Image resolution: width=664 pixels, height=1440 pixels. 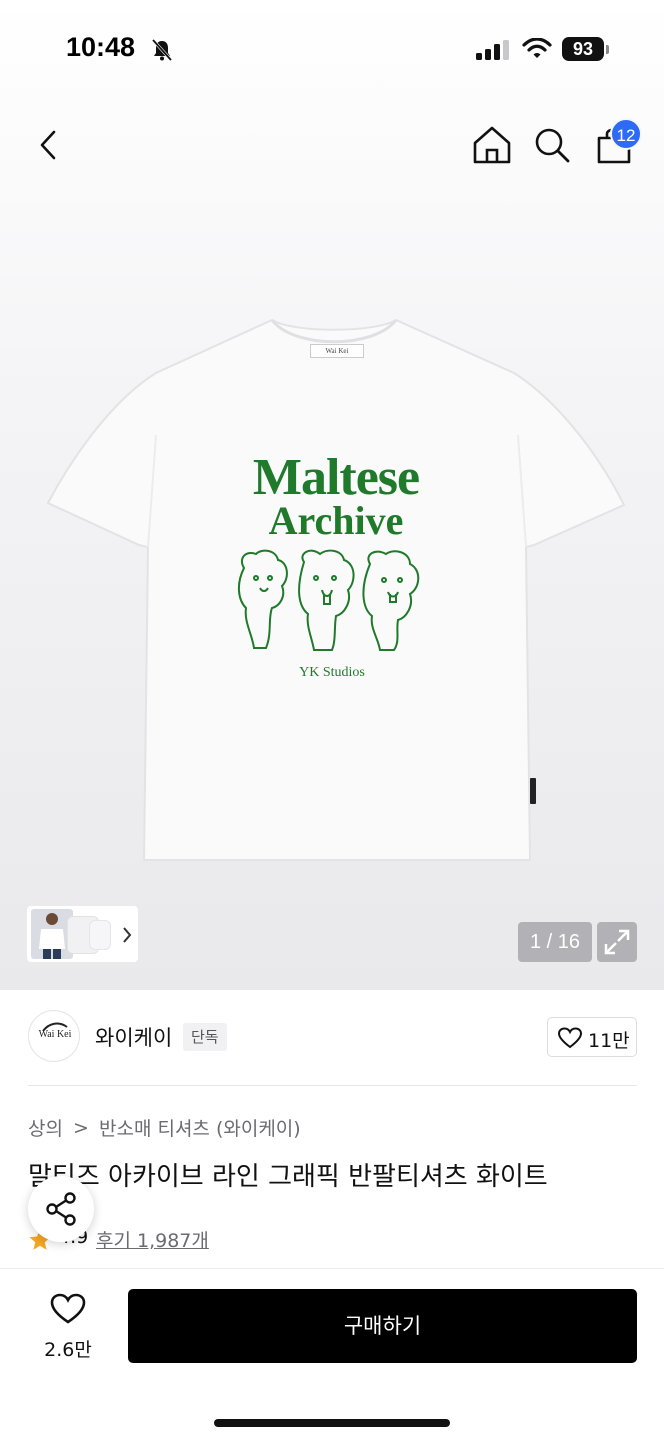 What do you see at coordinates (200, 1127) in the screenshot?
I see `breadcrumb-subcategory: 반소매 티셔츠 (와이케이)` at bounding box center [200, 1127].